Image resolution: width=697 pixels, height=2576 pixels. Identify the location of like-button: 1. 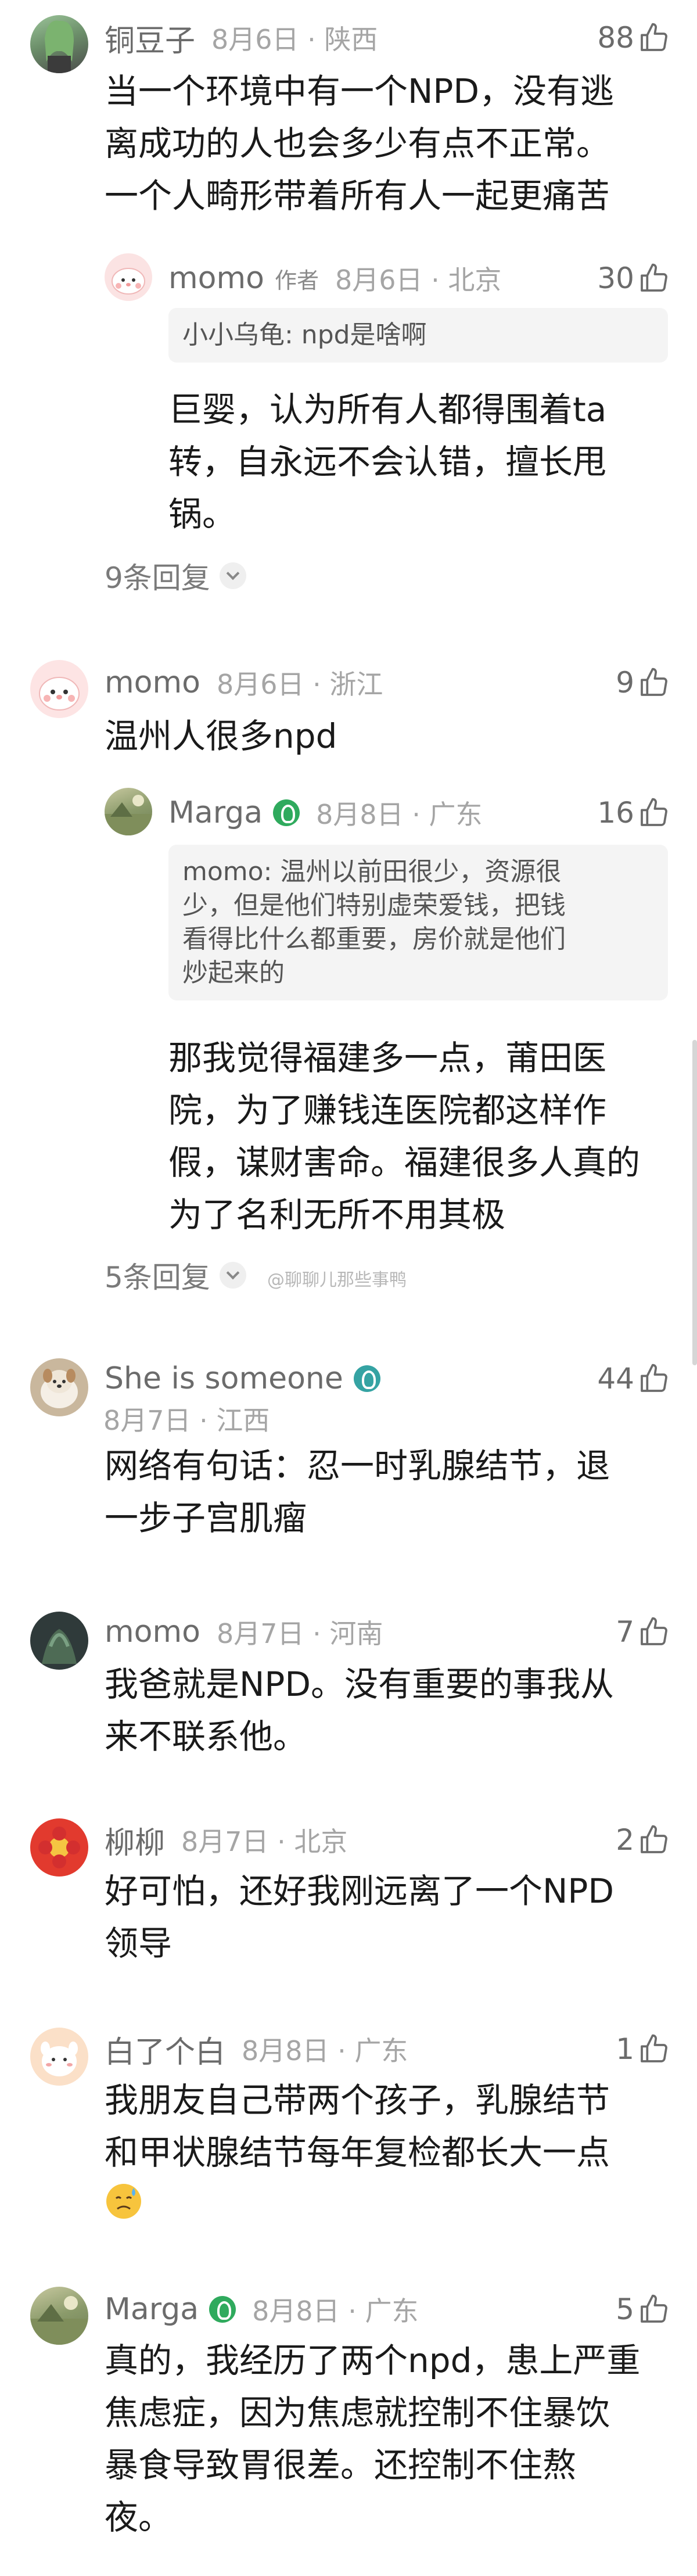
(643, 2049).